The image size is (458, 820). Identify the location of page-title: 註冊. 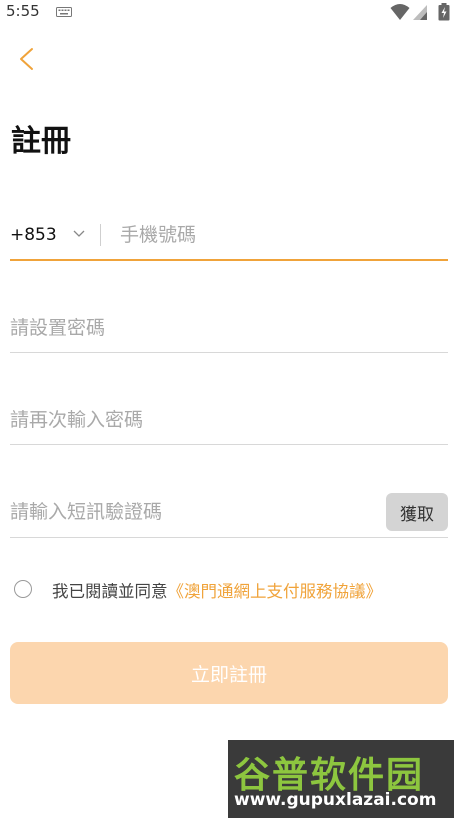
(41, 141).